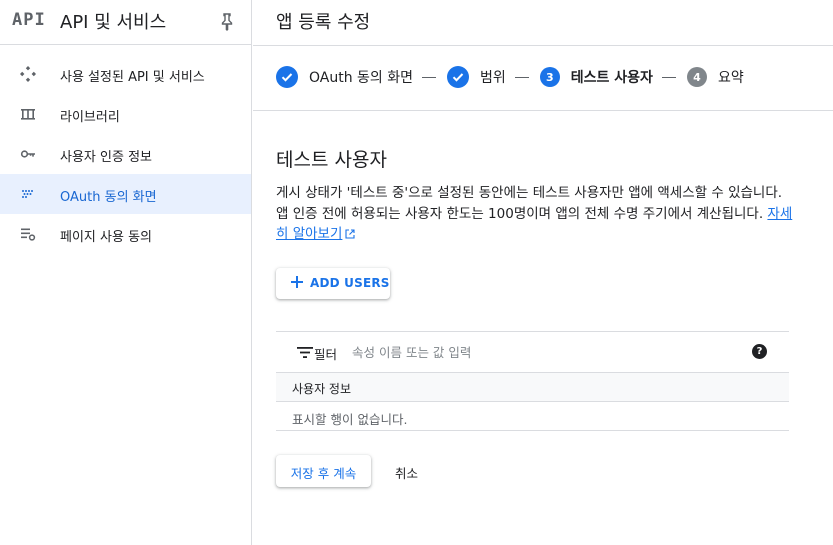 The height and width of the screenshot is (545, 833). Describe the element at coordinates (350, 419) in the screenshot. I see `empty-message: 표시할 행이 없습니다.` at that location.